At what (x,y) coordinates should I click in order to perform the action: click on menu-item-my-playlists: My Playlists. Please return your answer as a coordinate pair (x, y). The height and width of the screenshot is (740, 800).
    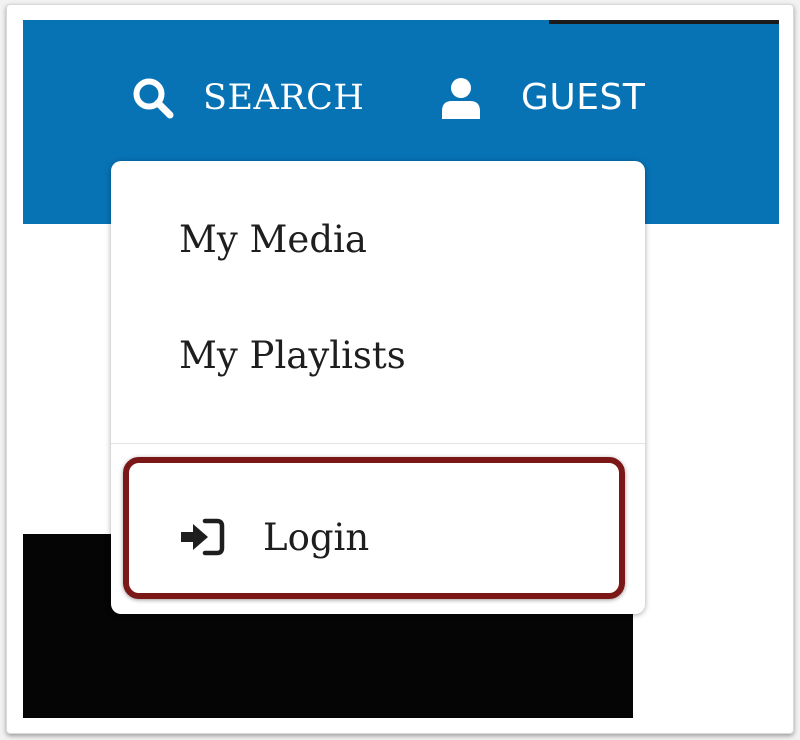
    Looking at the image, I should click on (292, 355).